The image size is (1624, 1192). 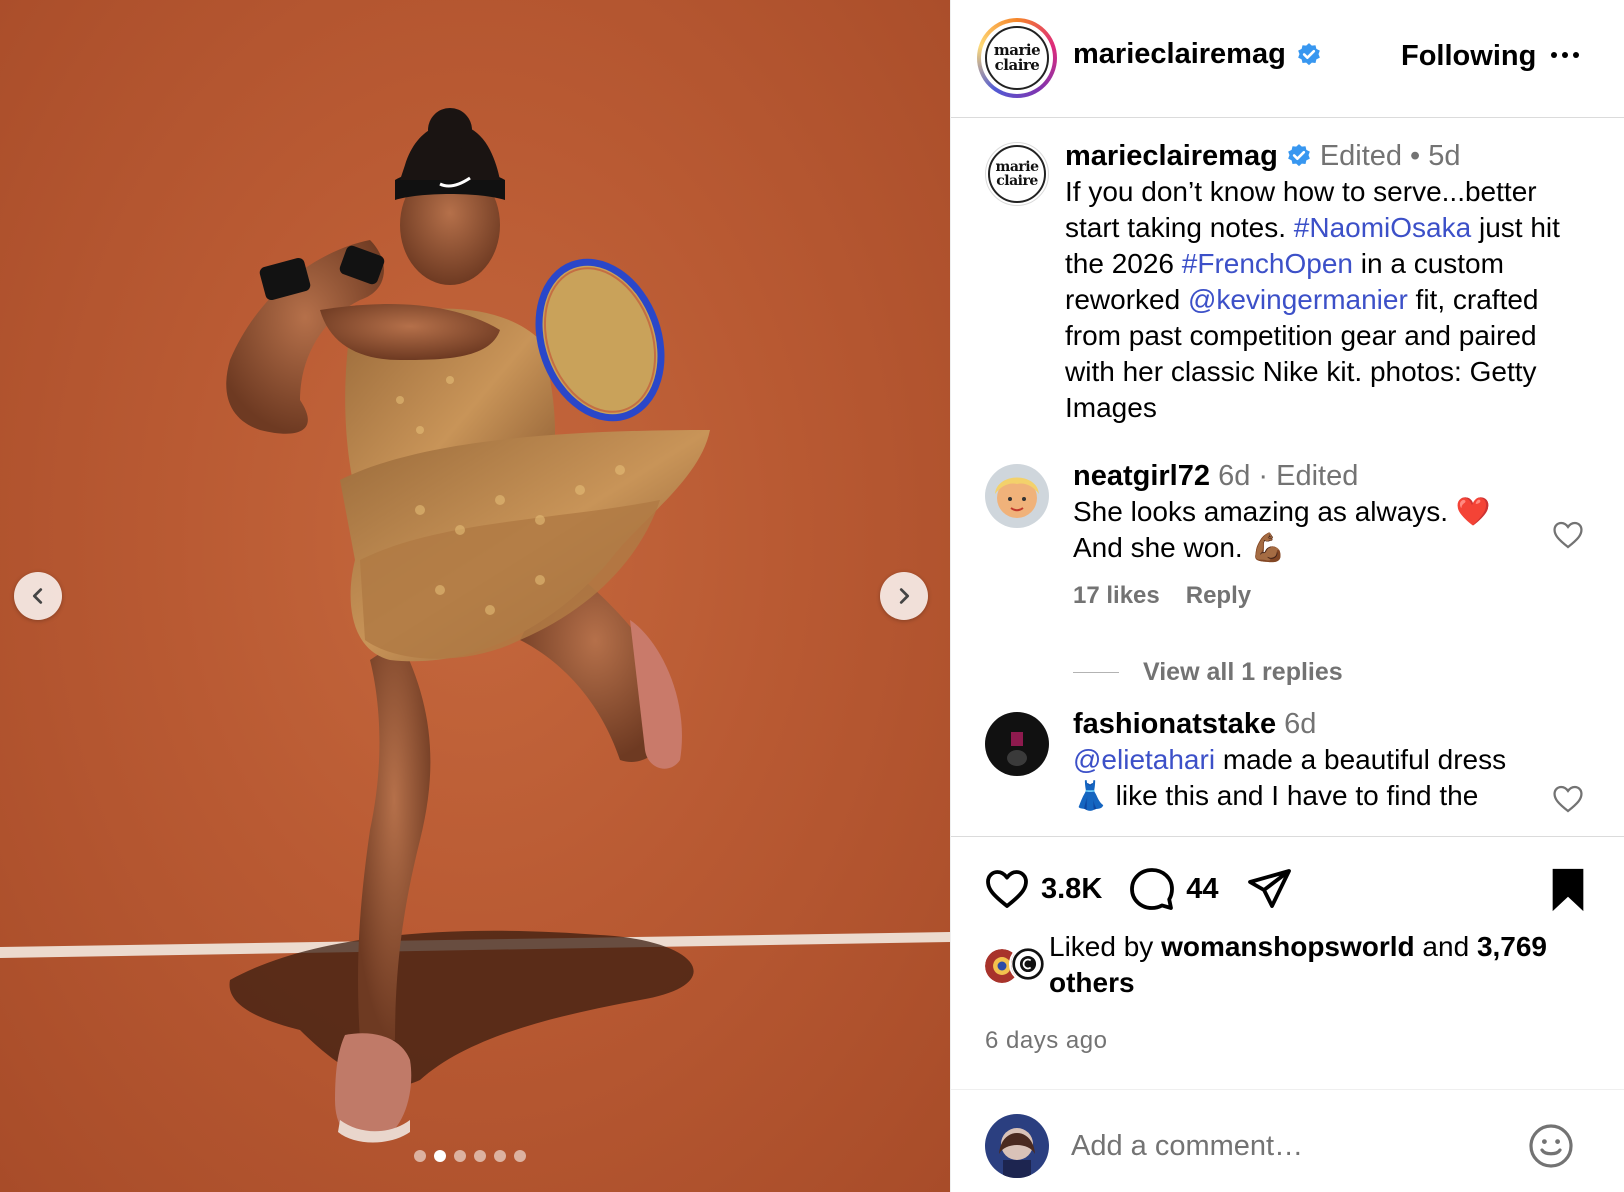 I want to click on author-username: marieclairemag, so click(x=1179, y=54).